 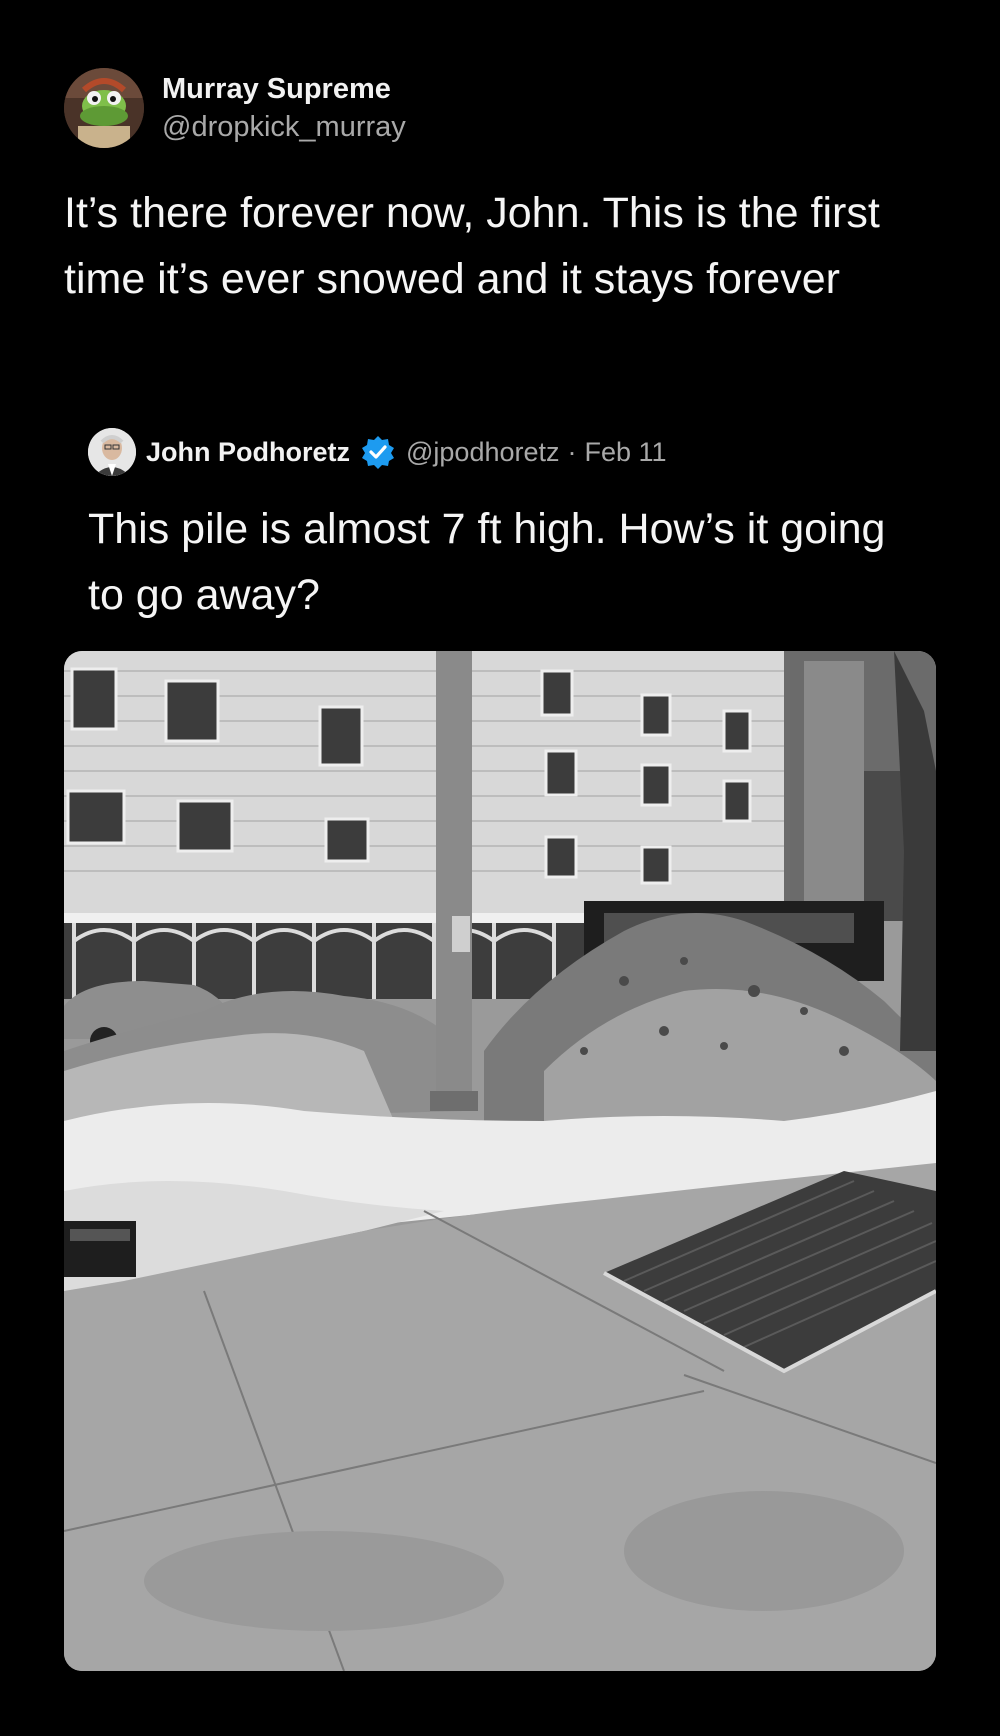 I want to click on quoted-author-name: John Podhoretz, so click(x=248, y=452).